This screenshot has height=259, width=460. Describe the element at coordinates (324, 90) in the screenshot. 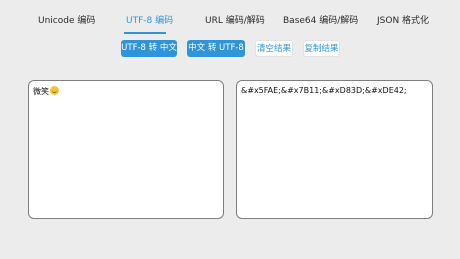

I see `output-text: &#x5FAE;&#x7B11;&#xD83D;&#xDE42;` at that location.